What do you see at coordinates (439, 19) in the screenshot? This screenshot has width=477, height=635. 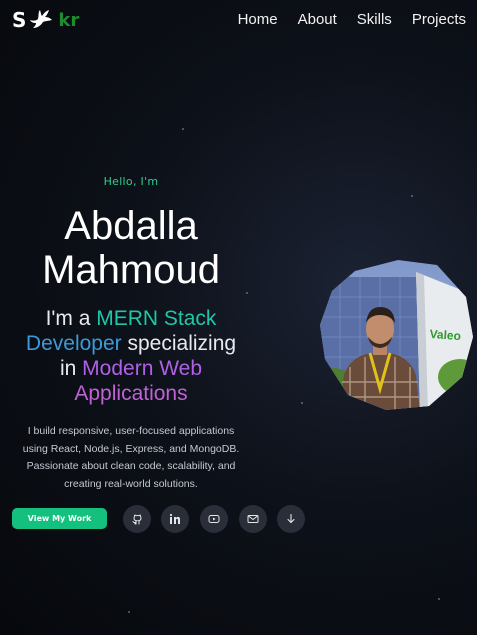 I see `nav-projects: Projects` at bounding box center [439, 19].